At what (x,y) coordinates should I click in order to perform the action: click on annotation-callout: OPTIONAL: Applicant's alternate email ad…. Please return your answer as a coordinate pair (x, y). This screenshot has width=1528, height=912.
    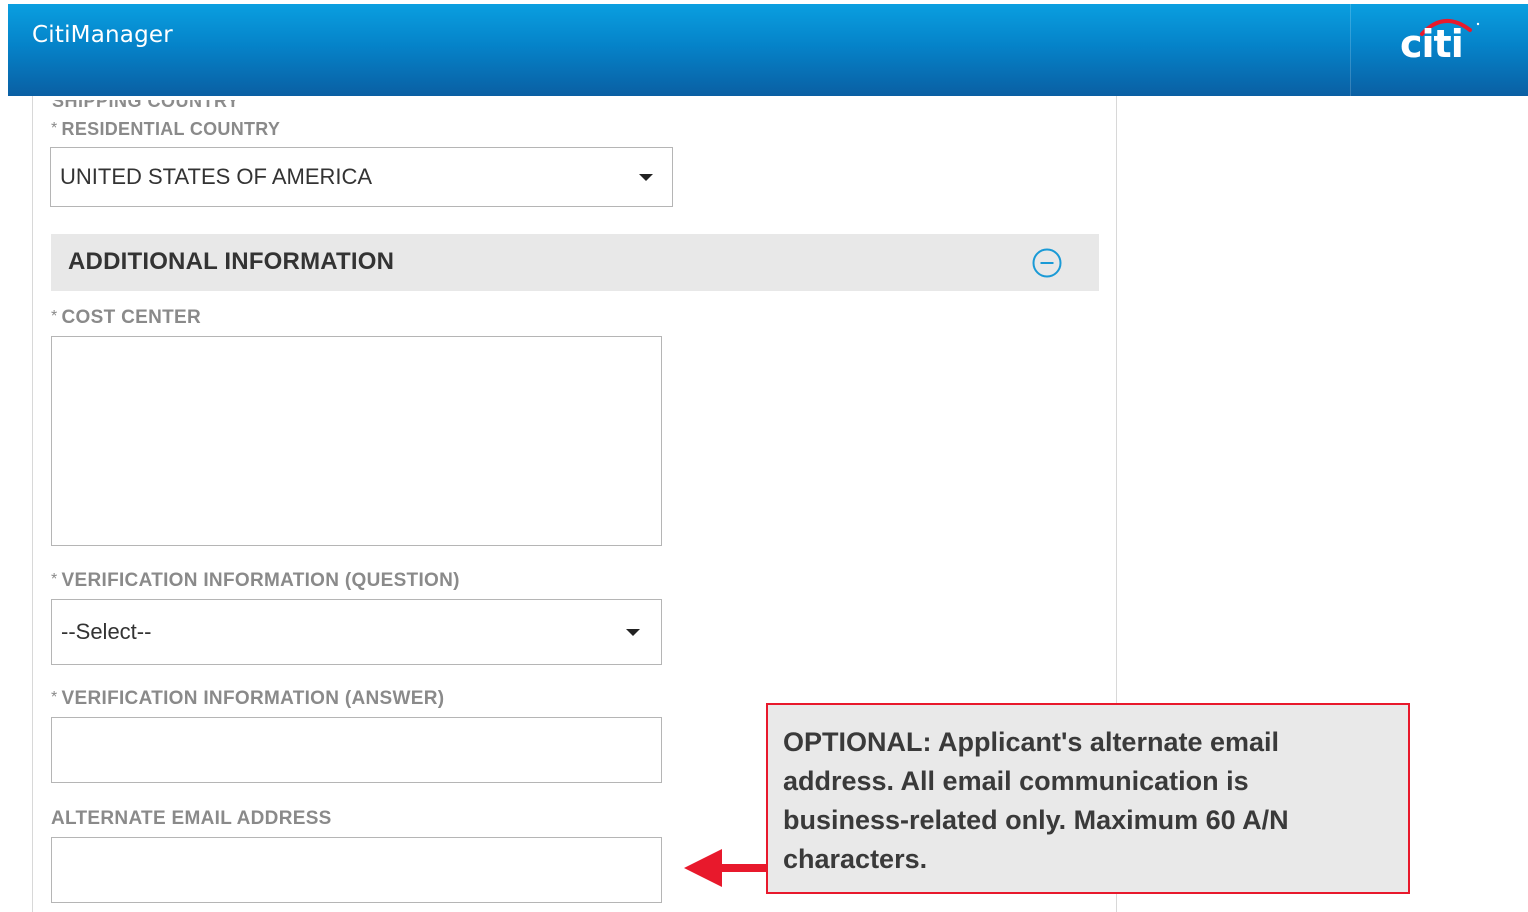
    Looking at the image, I should click on (1088, 798).